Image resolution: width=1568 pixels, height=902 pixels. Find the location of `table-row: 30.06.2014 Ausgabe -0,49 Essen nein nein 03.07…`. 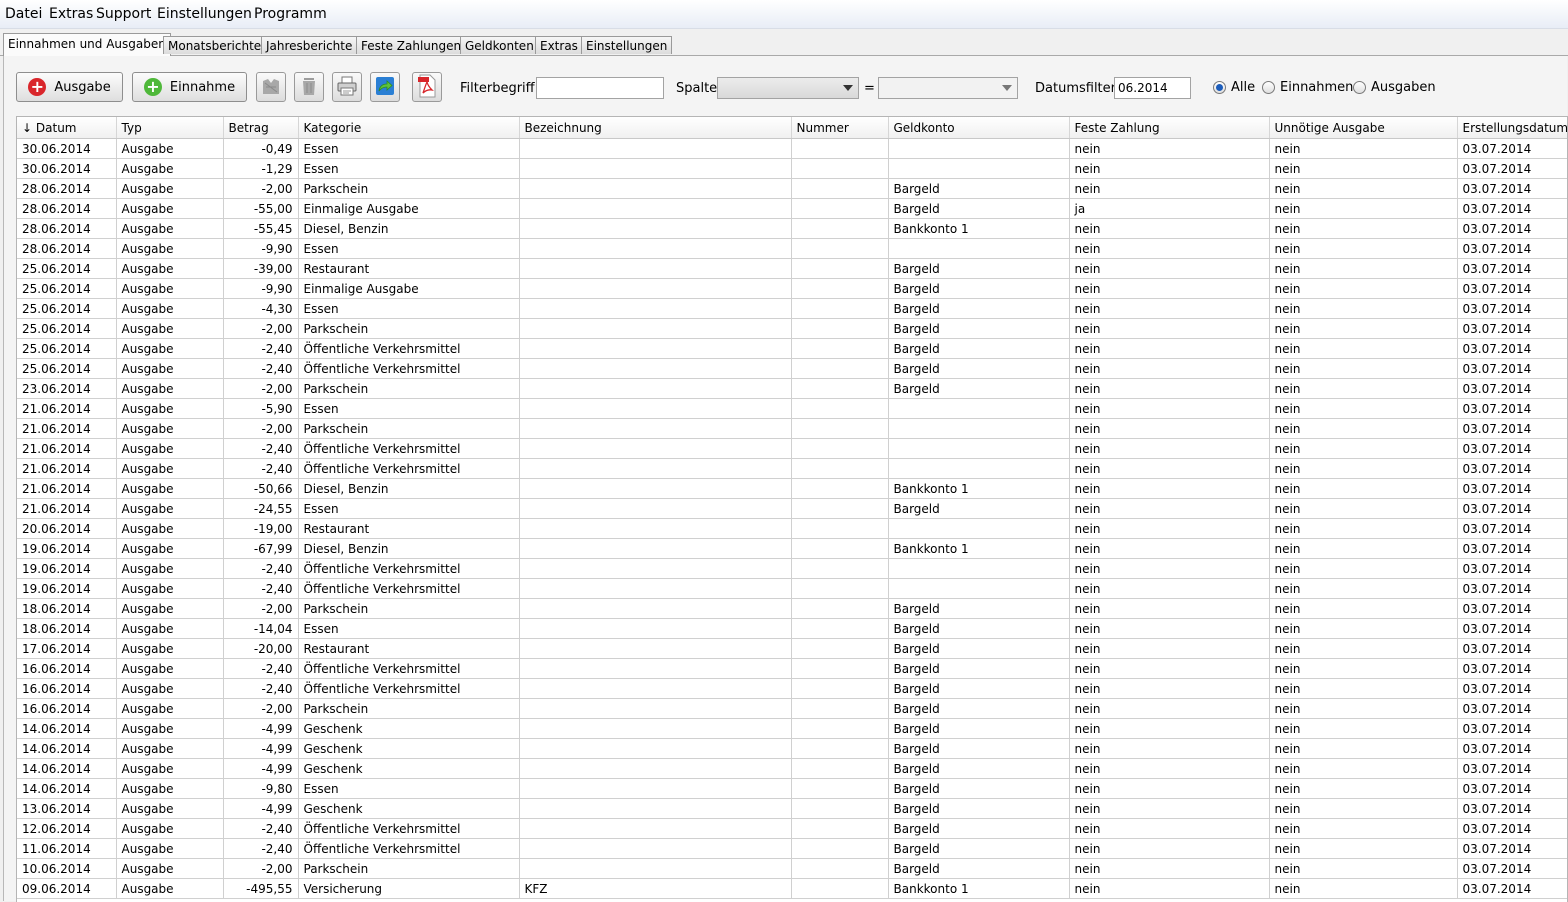

table-row: 30.06.2014 Ausgabe -0,49 Essen nein nein 03.07… is located at coordinates (792, 148).